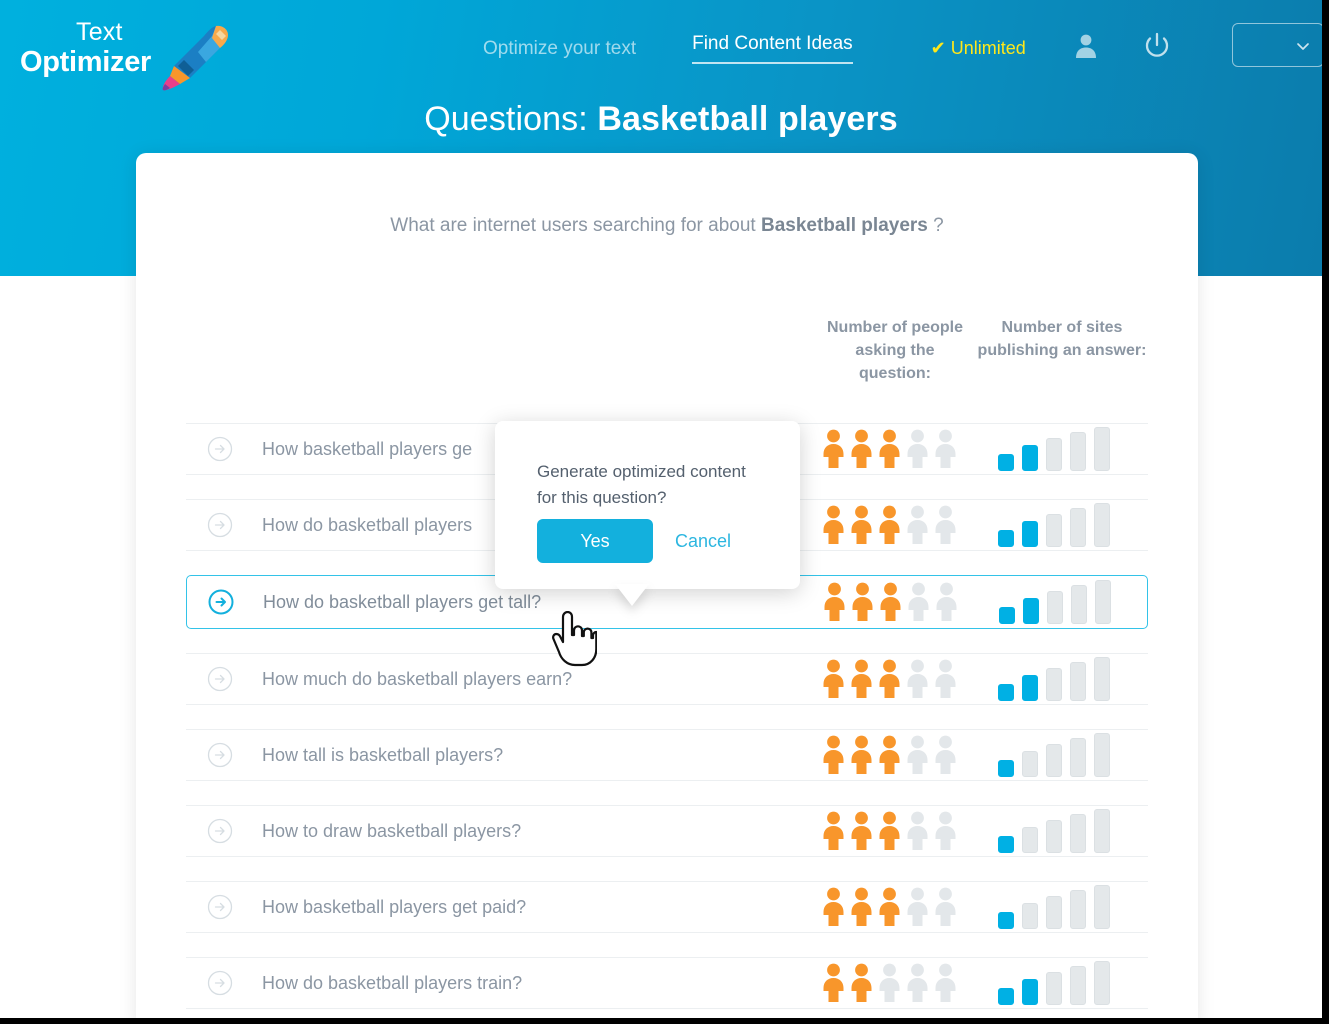 The image size is (1329, 1024). What do you see at coordinates (124, 53) in the screenshot?
I see `brand-logo: Text Optimizer` at bounding box center [124, 53].